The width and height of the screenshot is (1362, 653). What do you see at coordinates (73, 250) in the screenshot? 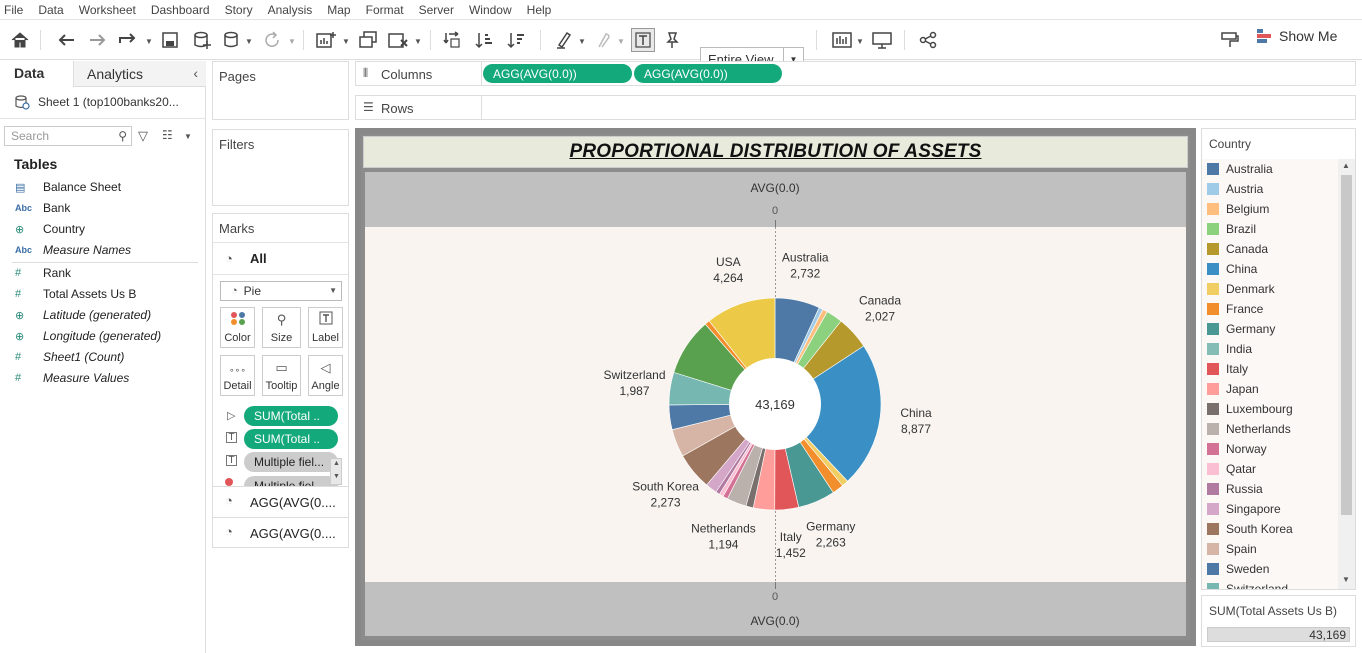
I see `field-item: Abc Measure Names` at bounding box center [73, 250].